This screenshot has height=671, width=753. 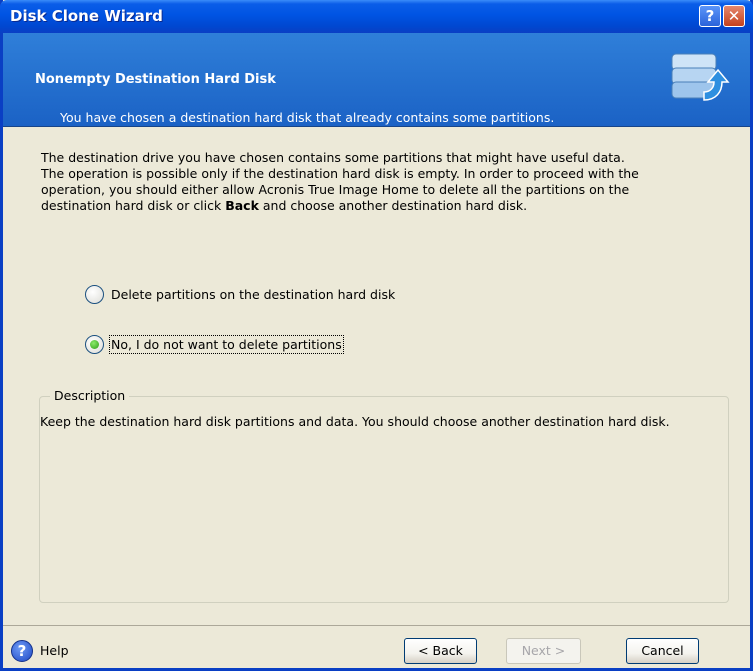 I want to click on back-button: < Back, so click(x=440, y=651).